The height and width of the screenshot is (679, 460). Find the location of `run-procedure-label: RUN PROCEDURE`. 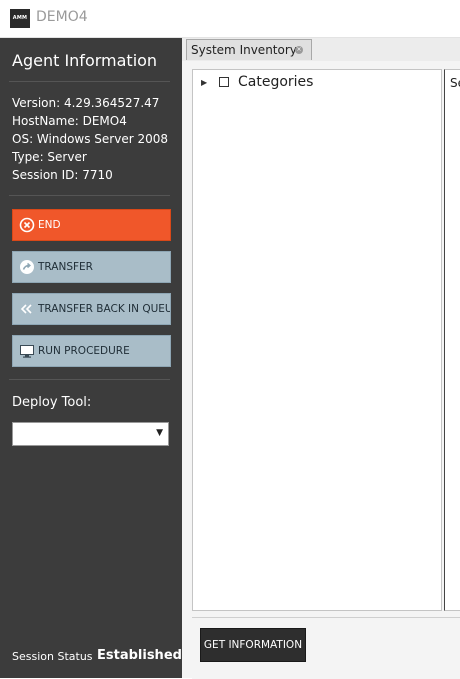

run-procedure-label: RUN PROCEDURE is located at coordinates (84, 351).